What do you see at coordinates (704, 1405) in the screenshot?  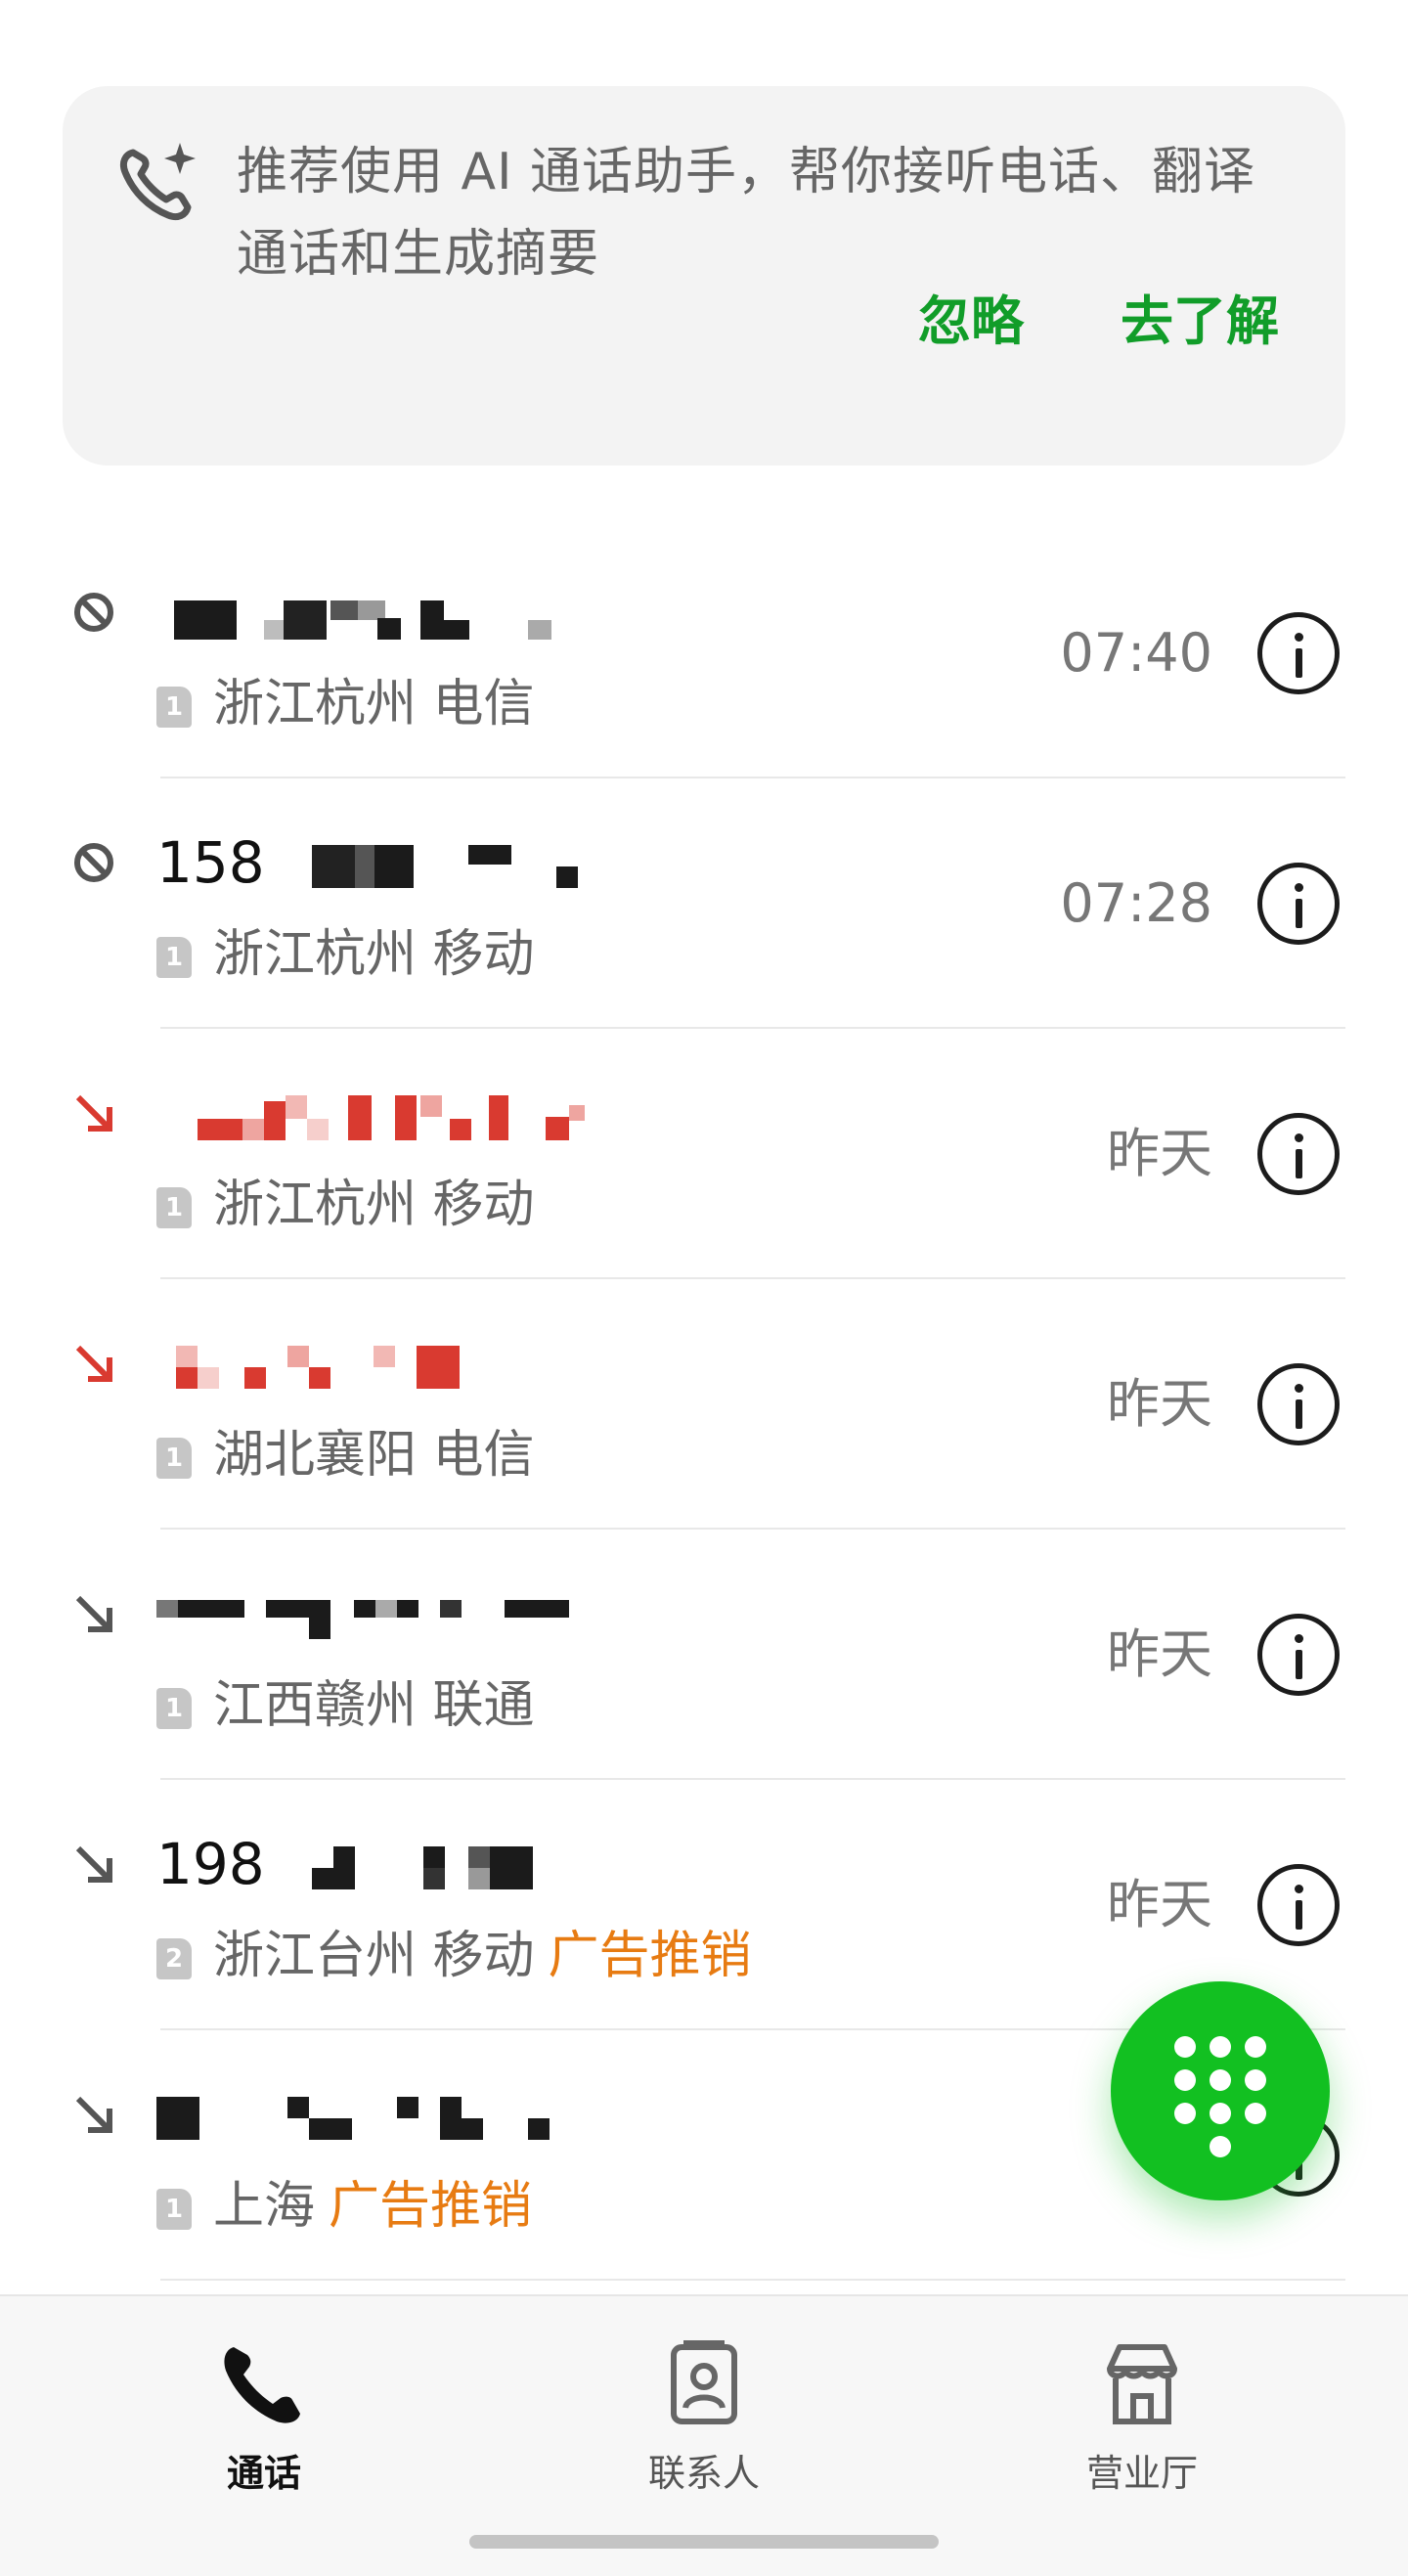 I see `call-log-row: 1 湖北襄阳 电信 昨天` at bounding box center [704, 1405].